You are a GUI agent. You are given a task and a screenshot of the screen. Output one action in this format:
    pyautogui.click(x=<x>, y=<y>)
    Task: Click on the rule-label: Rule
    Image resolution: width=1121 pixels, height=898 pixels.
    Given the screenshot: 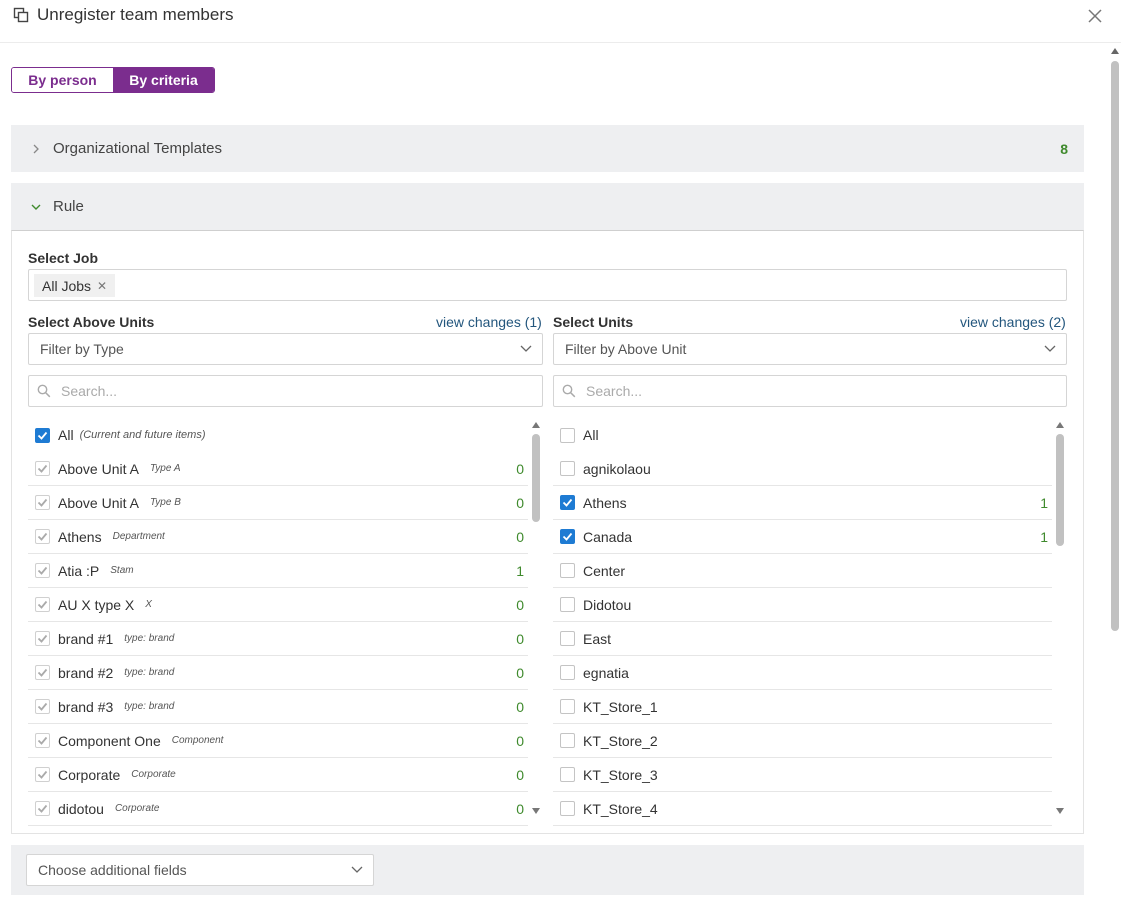 What is the action you would take?
    pyautogui.click(x=68, y=206)
    